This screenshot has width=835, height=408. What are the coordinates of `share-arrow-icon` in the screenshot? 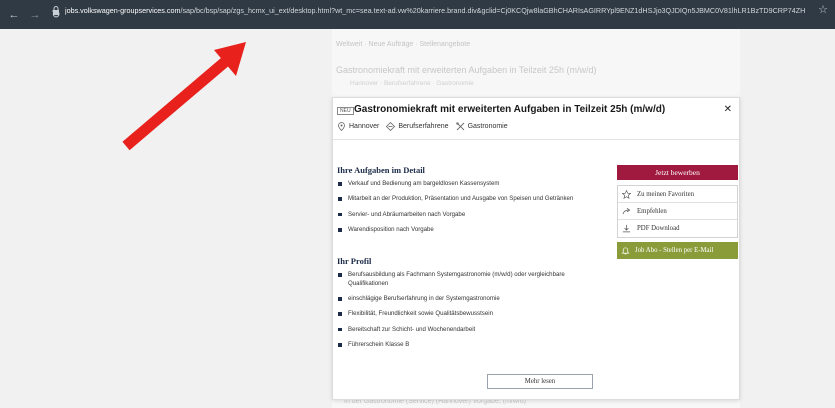 It's located at (626, 210).